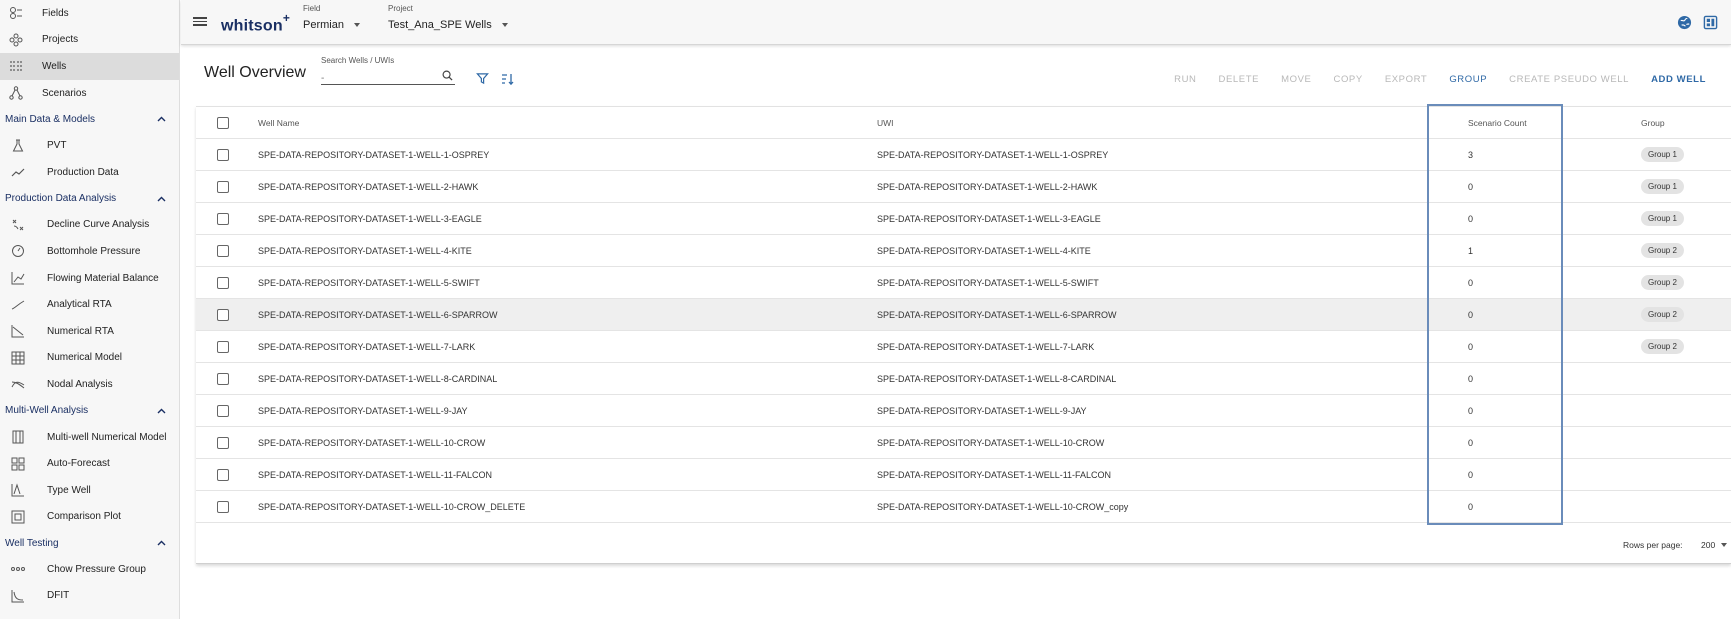  What do you see at coordinates (1296, 79) in the screenshot?
I see `move-button: MOVE` at bounding box center [1296, 79].